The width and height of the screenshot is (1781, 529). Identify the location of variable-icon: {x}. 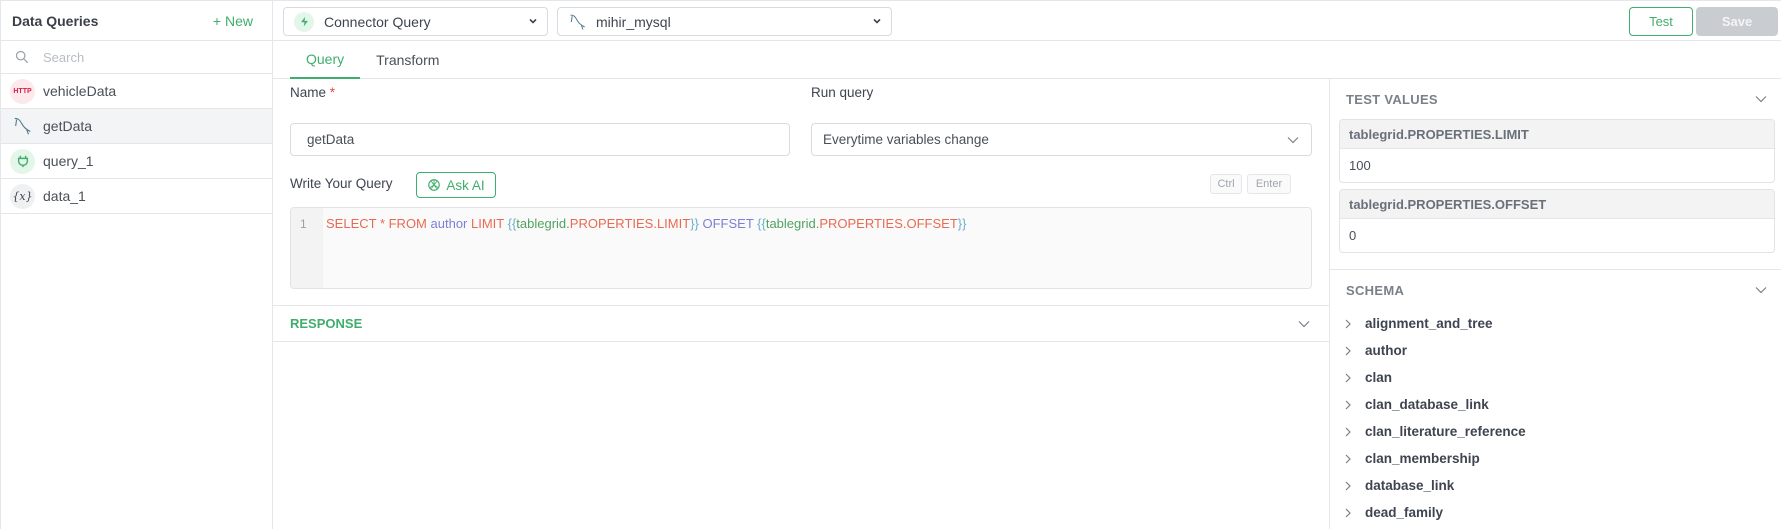
(22, 196).